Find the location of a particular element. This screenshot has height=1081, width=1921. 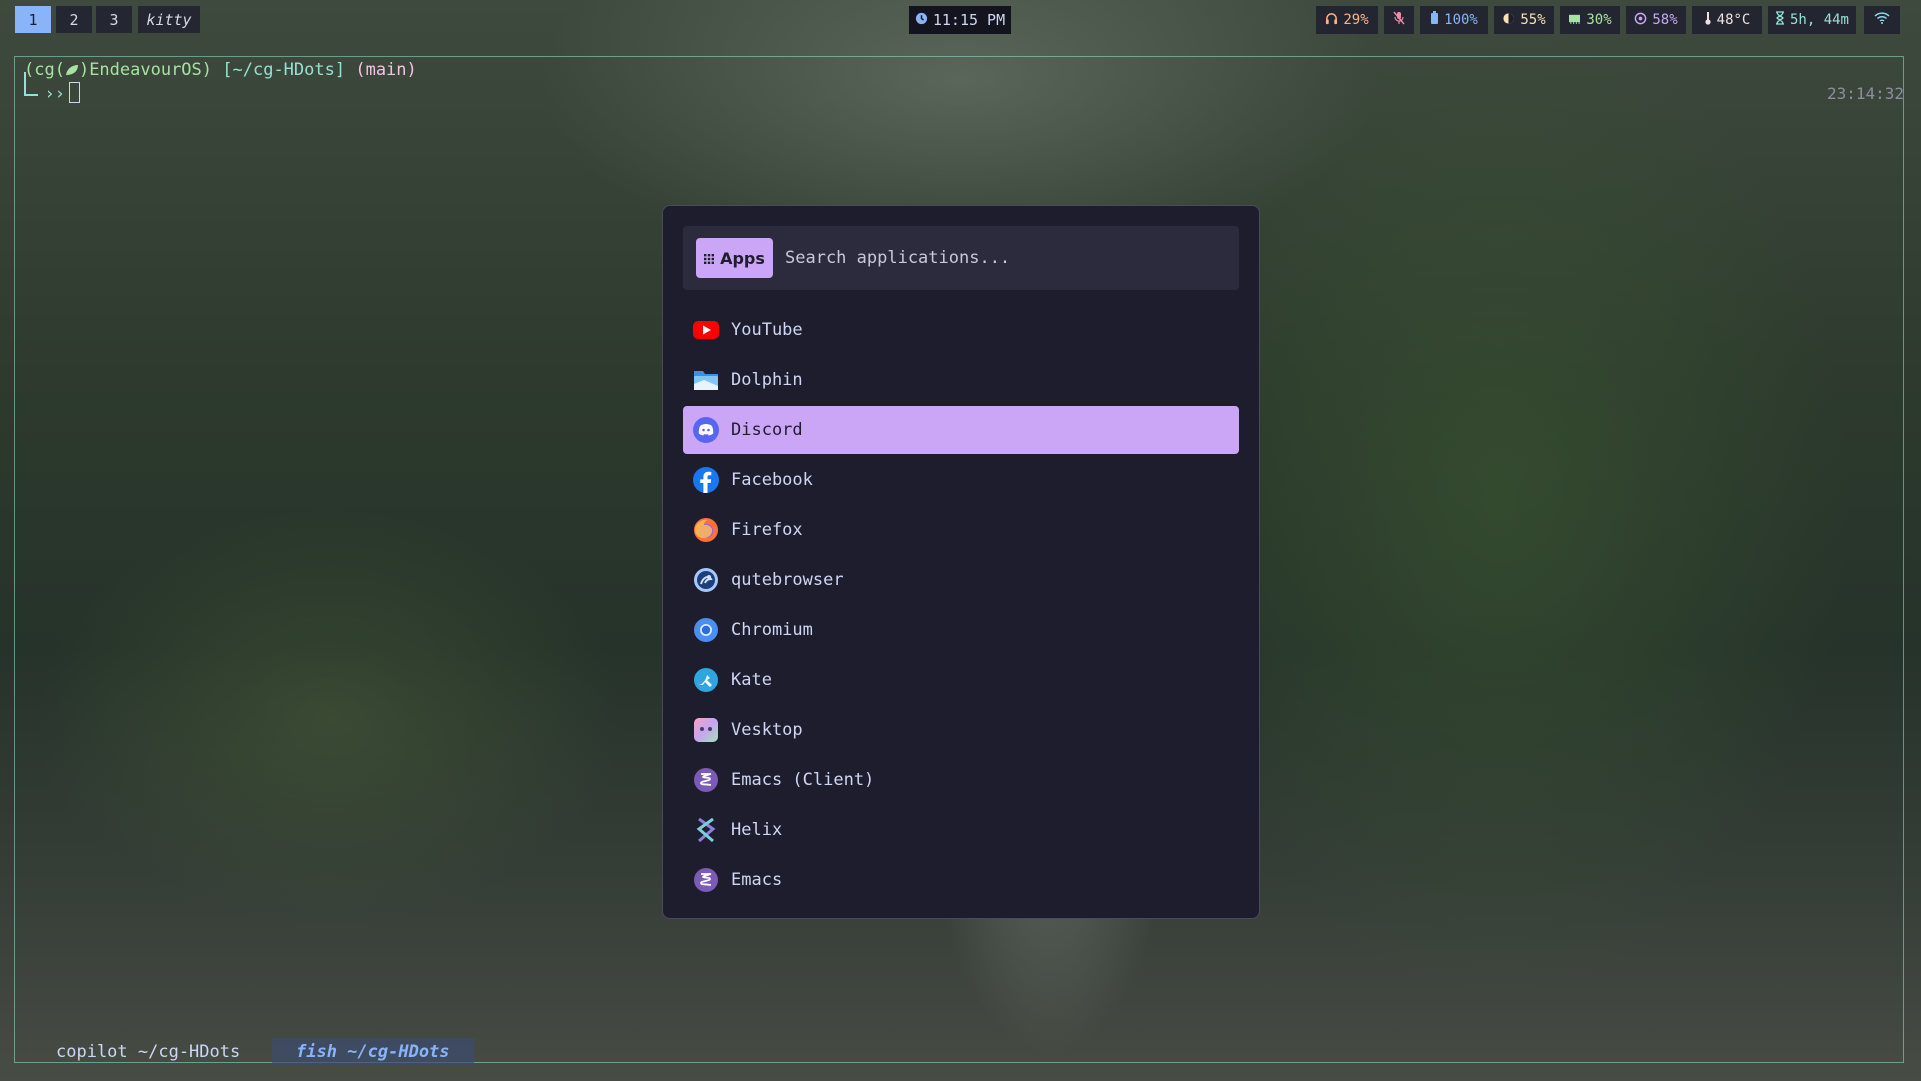

terminal-tab-fish: fish ~/cg-HDots is located at coordinates (373, 1051).